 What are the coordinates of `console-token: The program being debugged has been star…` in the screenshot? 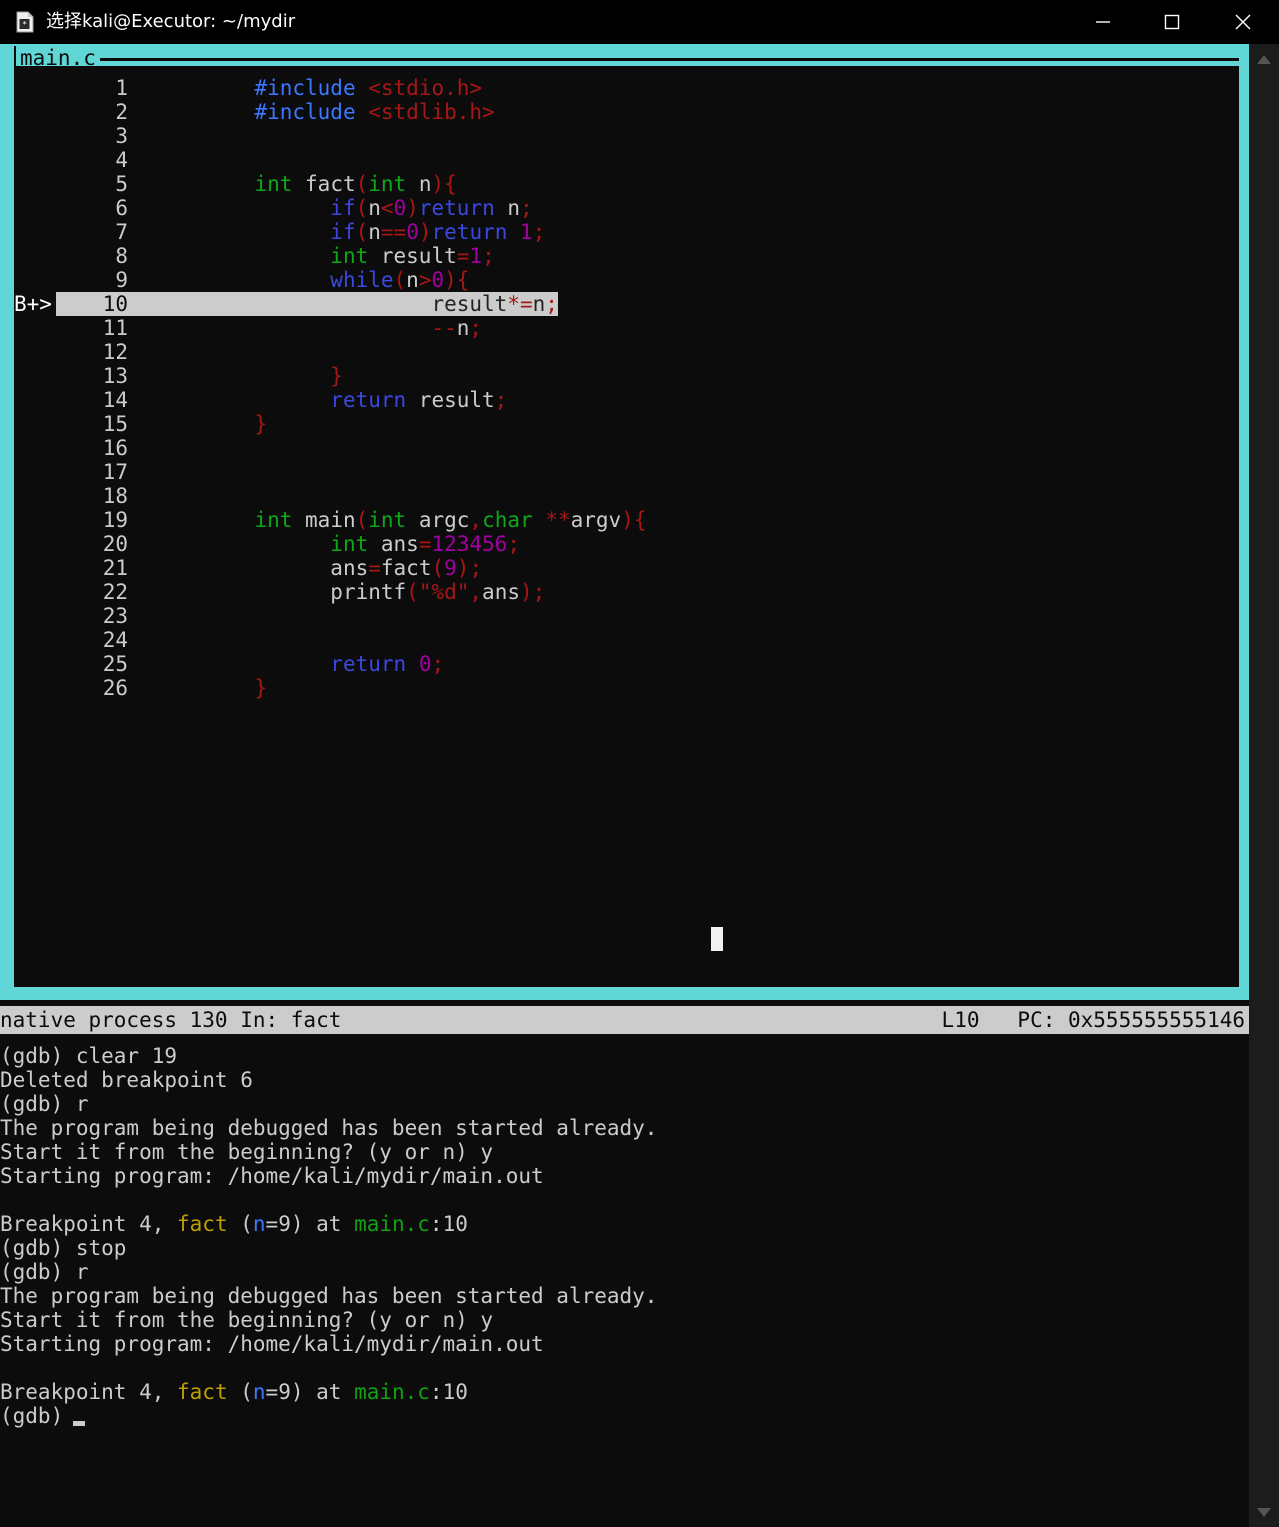 It's located at (329, 1128).